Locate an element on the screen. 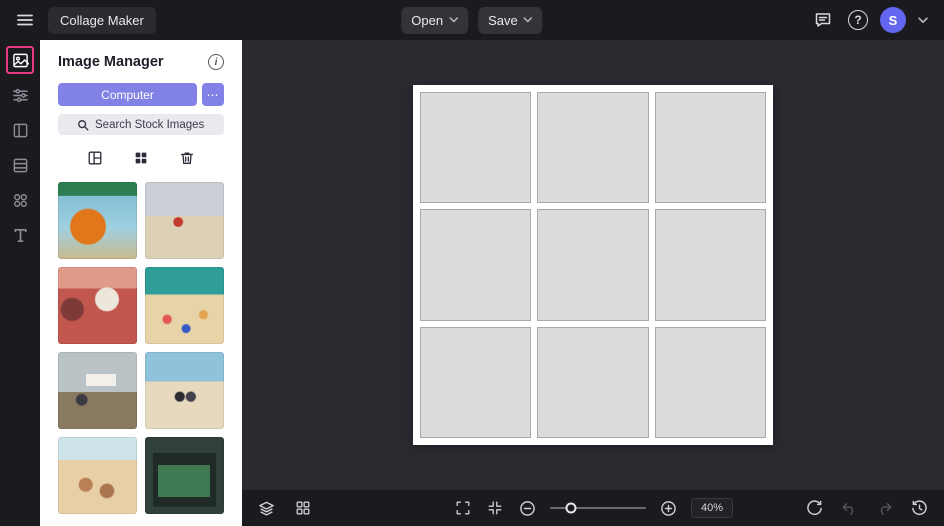 Image resolution: width=944 pixels, height=526 pixels. templates-icon is located at coordinates (20, 165).